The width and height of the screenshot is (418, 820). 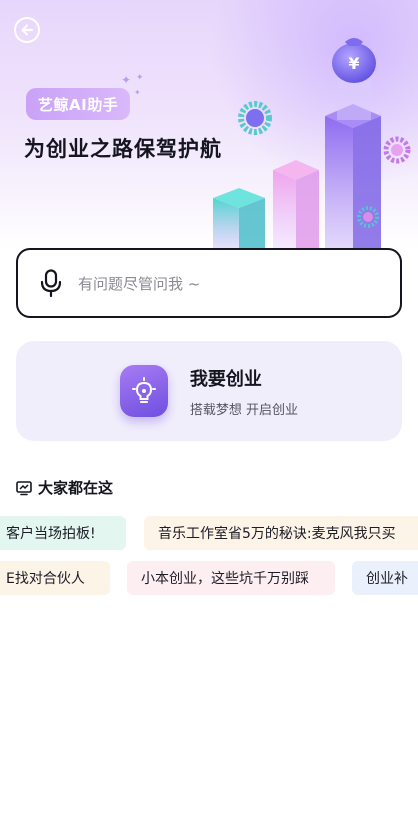 I want to click on card-text: 我要创业 搭载梦想 开启创业, so click(x=244, y=391).